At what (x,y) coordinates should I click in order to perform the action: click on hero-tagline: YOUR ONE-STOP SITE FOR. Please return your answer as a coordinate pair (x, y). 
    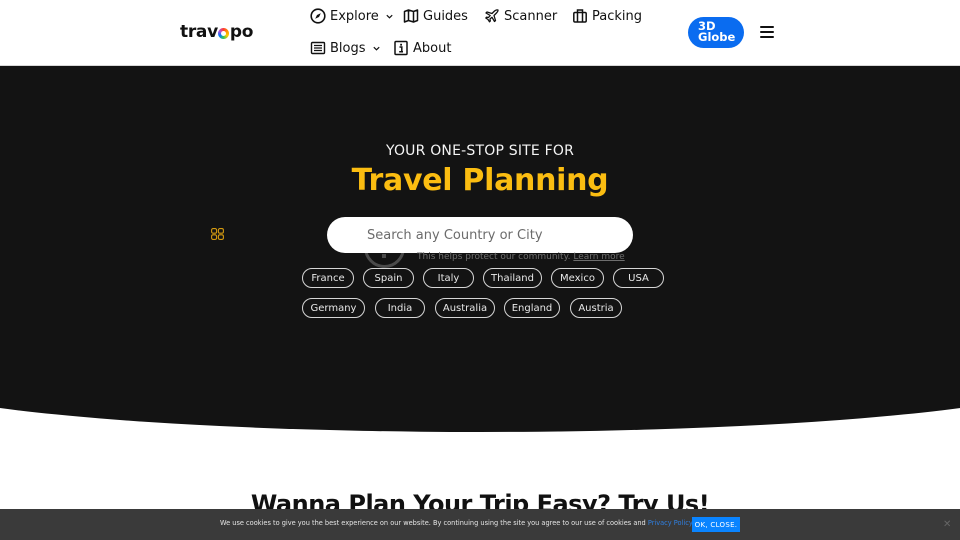
    Looking at the image, I should click on (480, 151).